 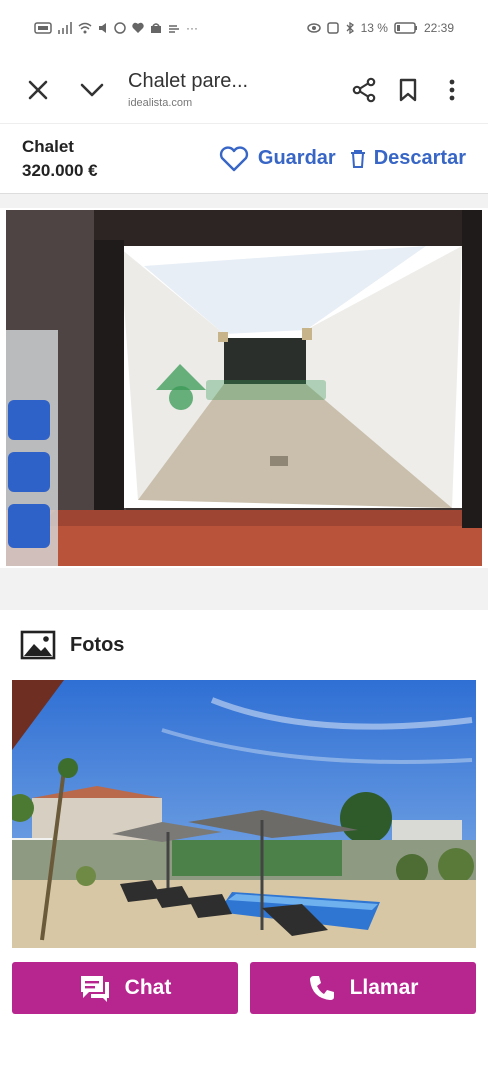 What do you see at coordinates (244, 988) in the screenshot?
I see `contact-actions: Chat Llamar` at bounding box center [244, 988].